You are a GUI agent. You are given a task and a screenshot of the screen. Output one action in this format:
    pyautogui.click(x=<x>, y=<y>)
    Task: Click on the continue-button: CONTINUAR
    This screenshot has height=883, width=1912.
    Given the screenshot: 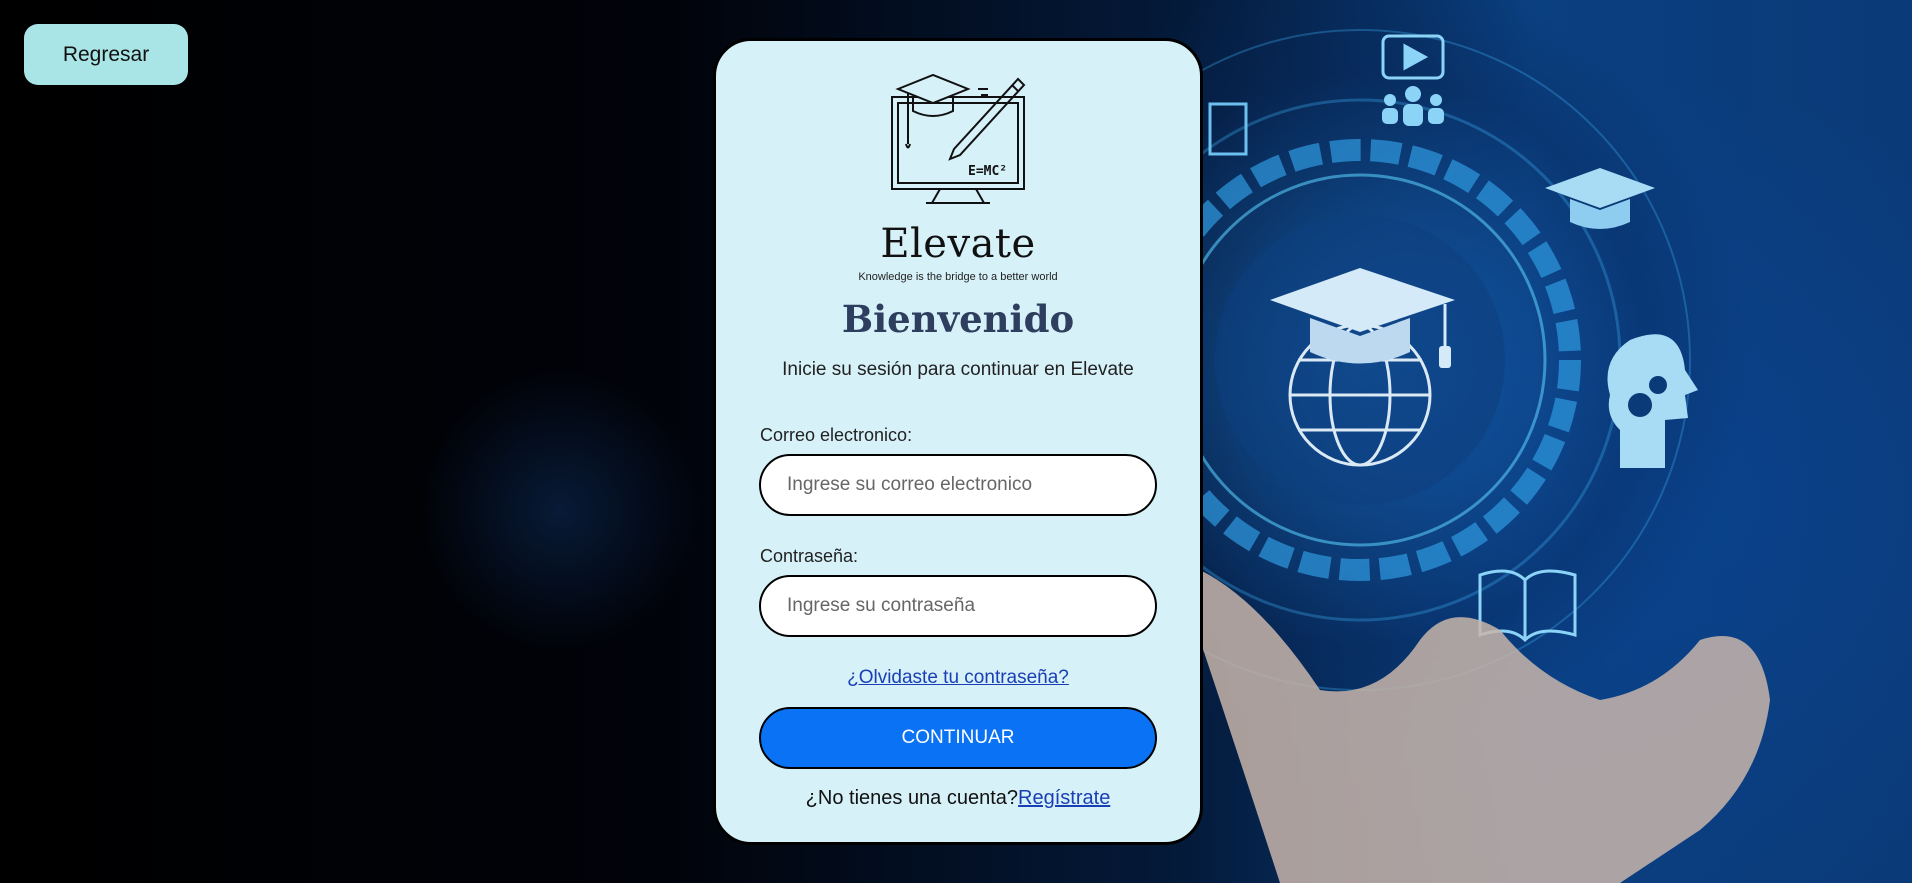 What is the action you would take?
    pyautogui.click(x=958, y=738)
    